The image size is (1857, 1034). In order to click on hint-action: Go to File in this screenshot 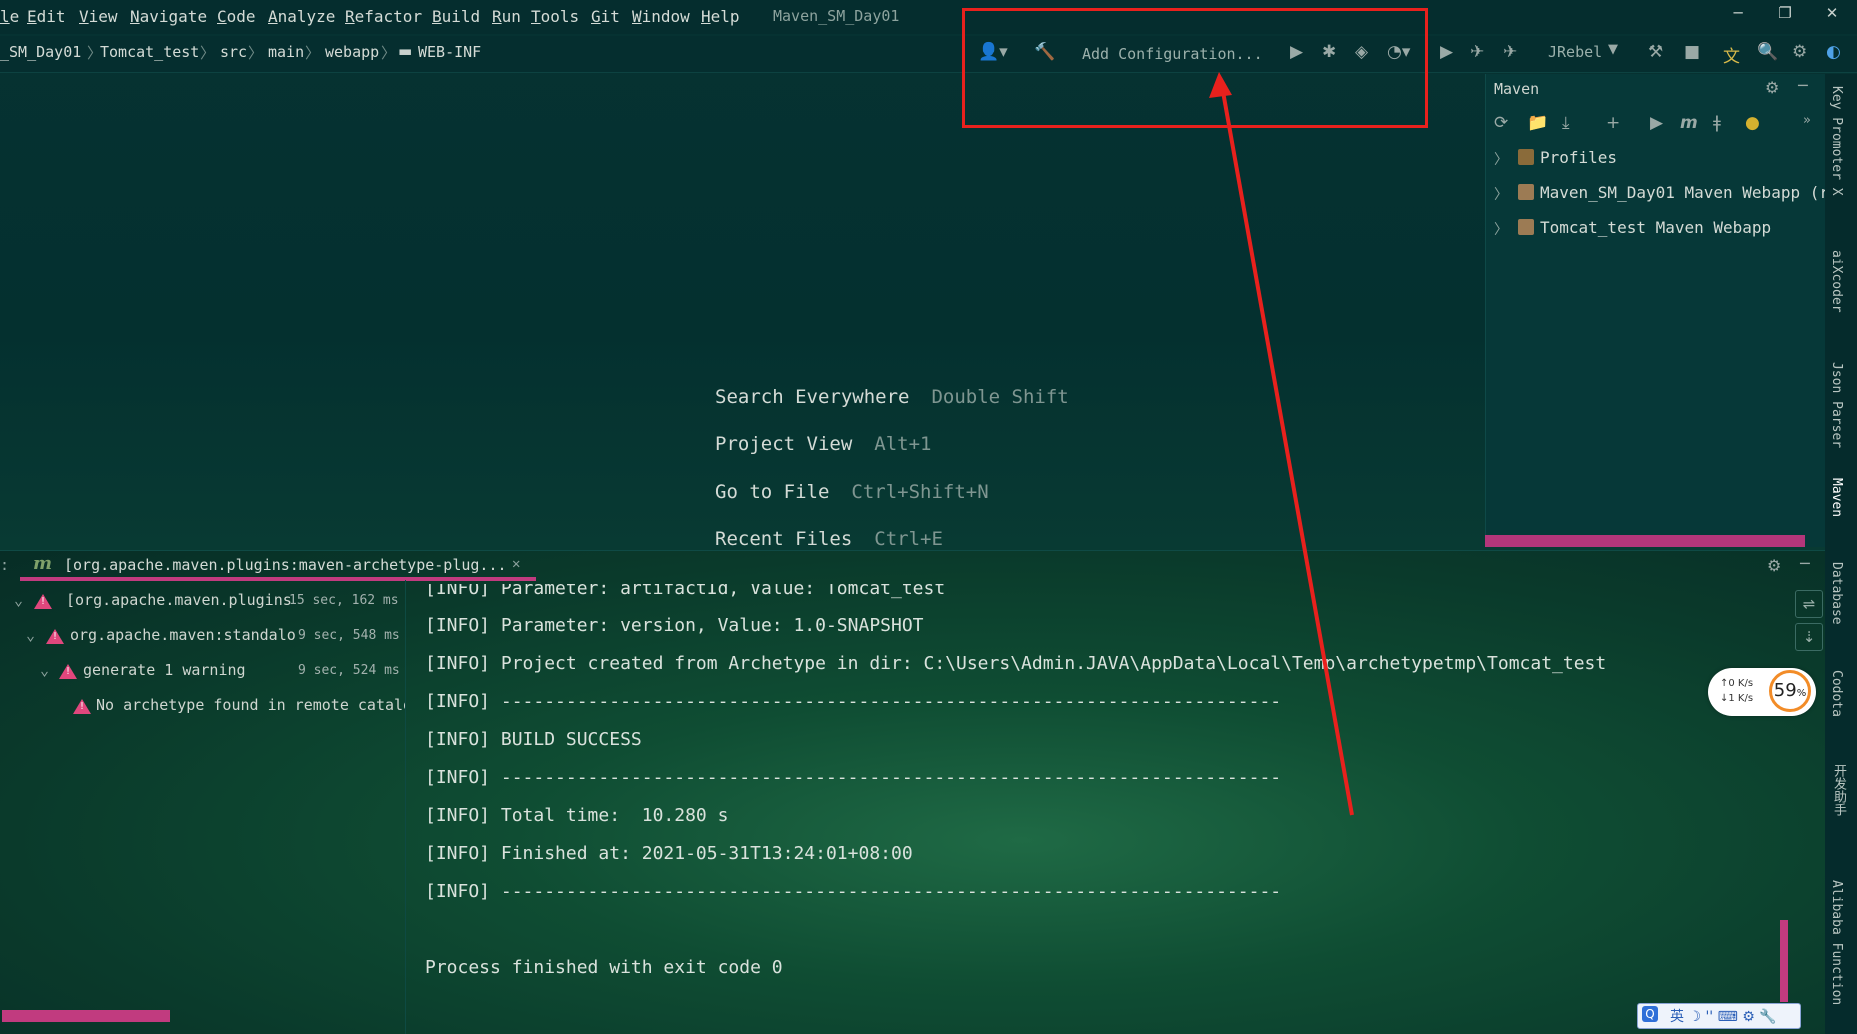, I will do `click(772, 492)`.